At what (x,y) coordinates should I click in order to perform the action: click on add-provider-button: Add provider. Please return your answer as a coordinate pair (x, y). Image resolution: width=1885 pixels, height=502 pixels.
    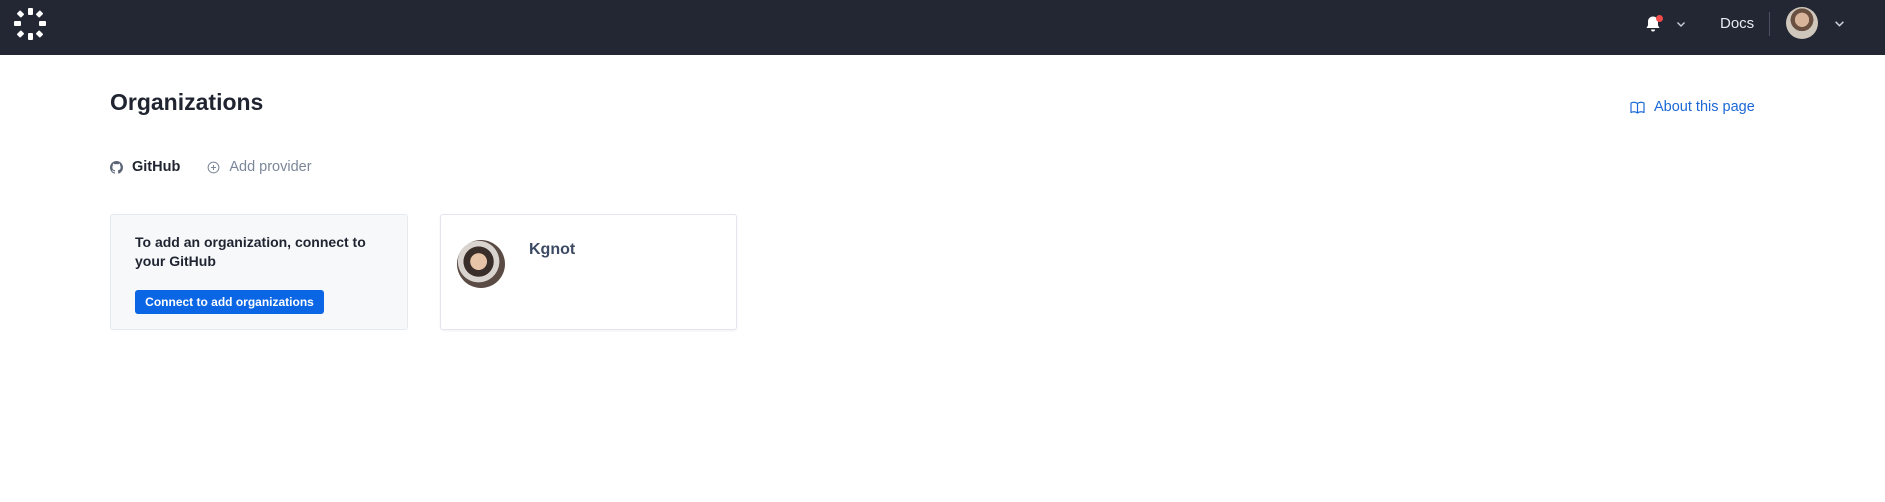
    Looking at the image, I should click on (259, 167).